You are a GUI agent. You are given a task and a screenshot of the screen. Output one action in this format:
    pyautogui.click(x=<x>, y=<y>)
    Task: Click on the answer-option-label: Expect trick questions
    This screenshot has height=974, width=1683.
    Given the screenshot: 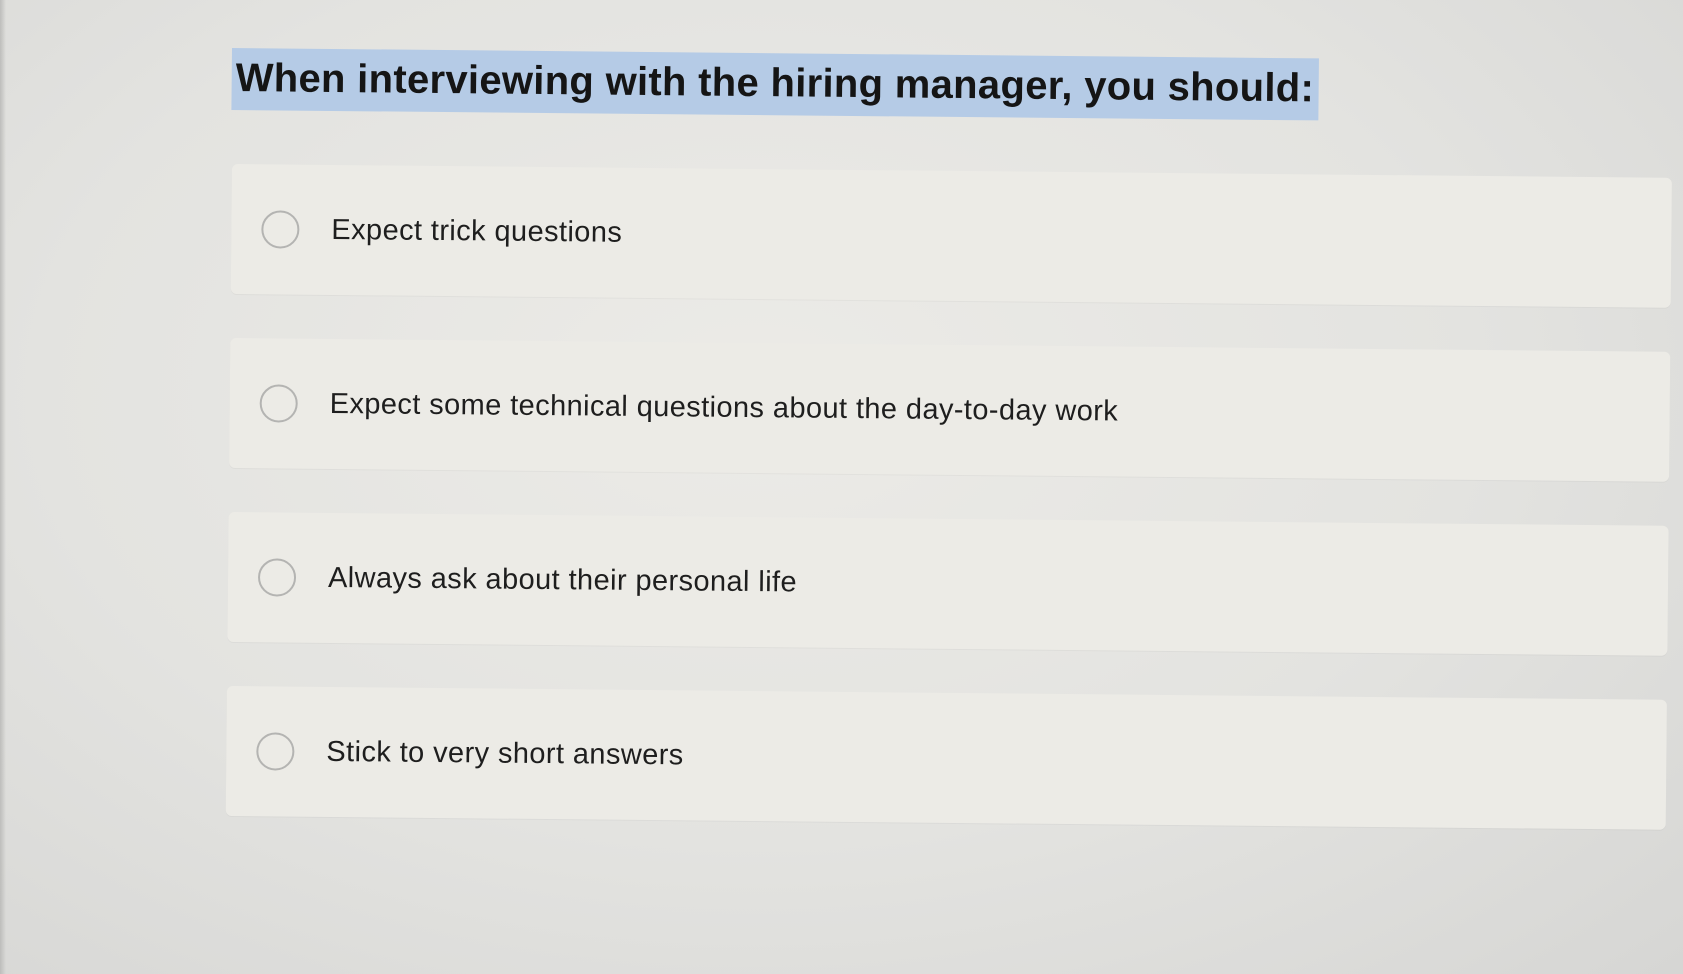 What is the action you would take?
    pyautogui.click(x=477, y=231)
    